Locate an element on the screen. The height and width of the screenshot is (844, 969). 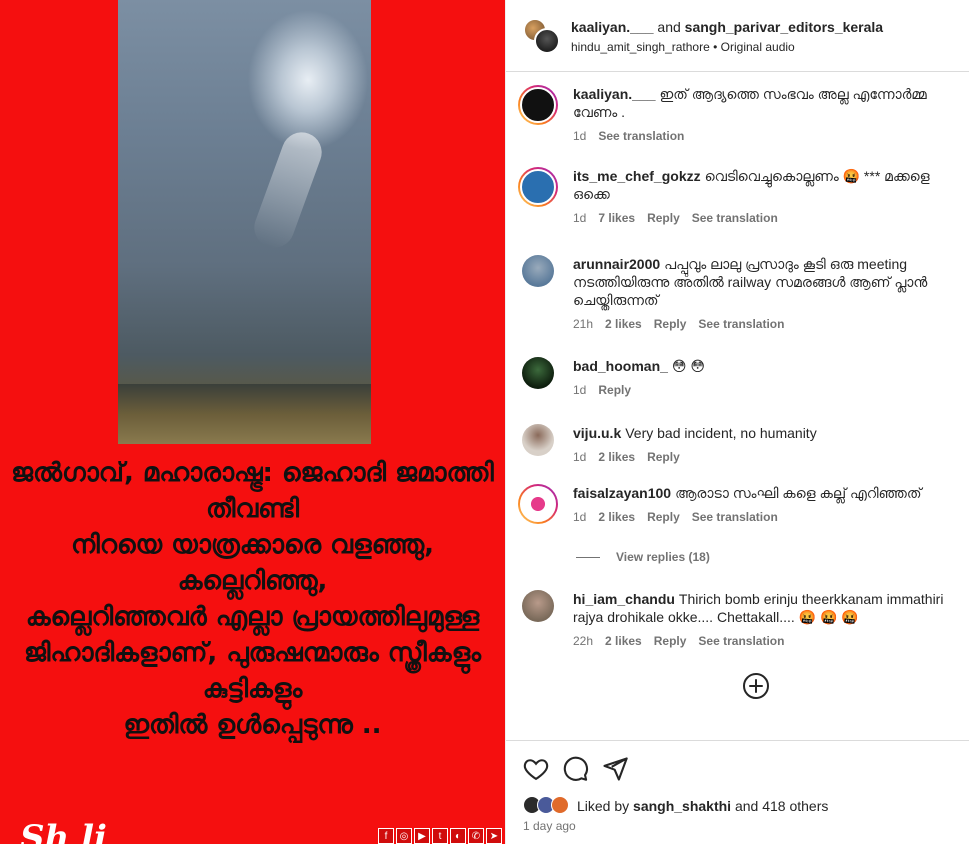
comment-username: bad_hooman_ is located at coordinates (620, 366).